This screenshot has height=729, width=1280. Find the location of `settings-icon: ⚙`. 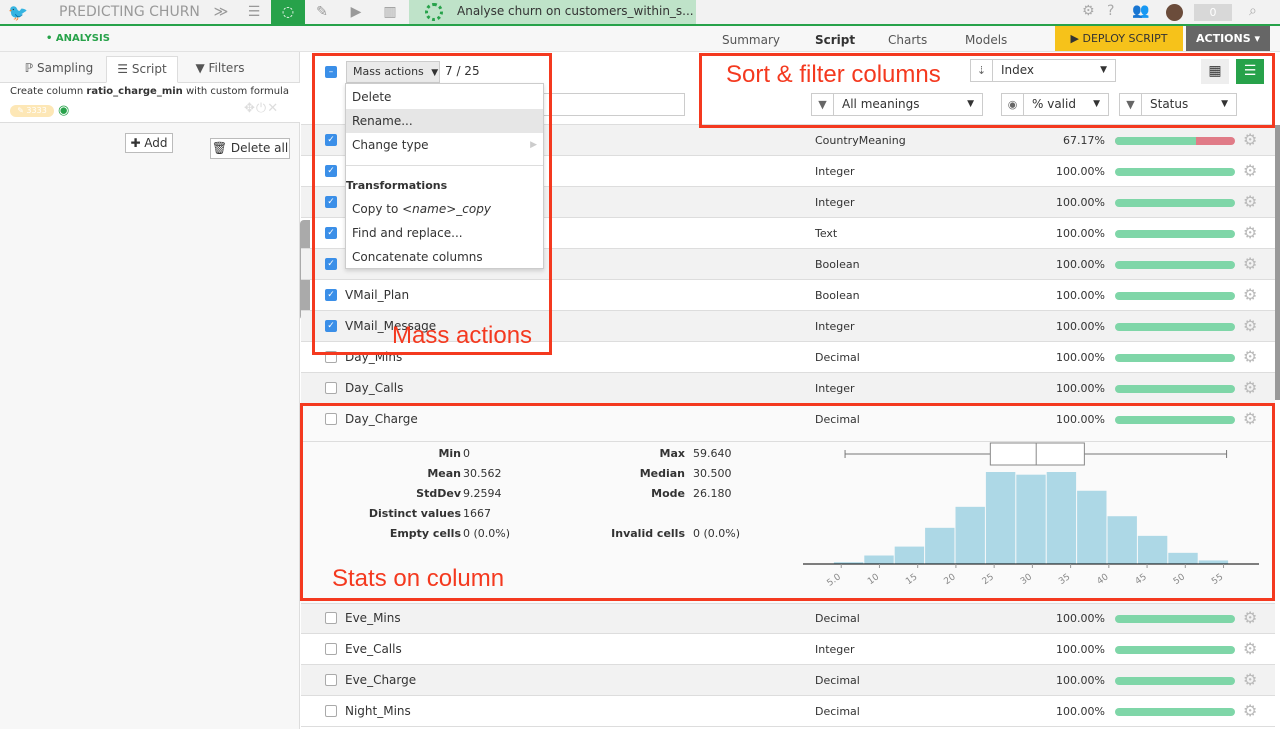

settings-icon: ⚙ is located at coordinates (1088, 11).